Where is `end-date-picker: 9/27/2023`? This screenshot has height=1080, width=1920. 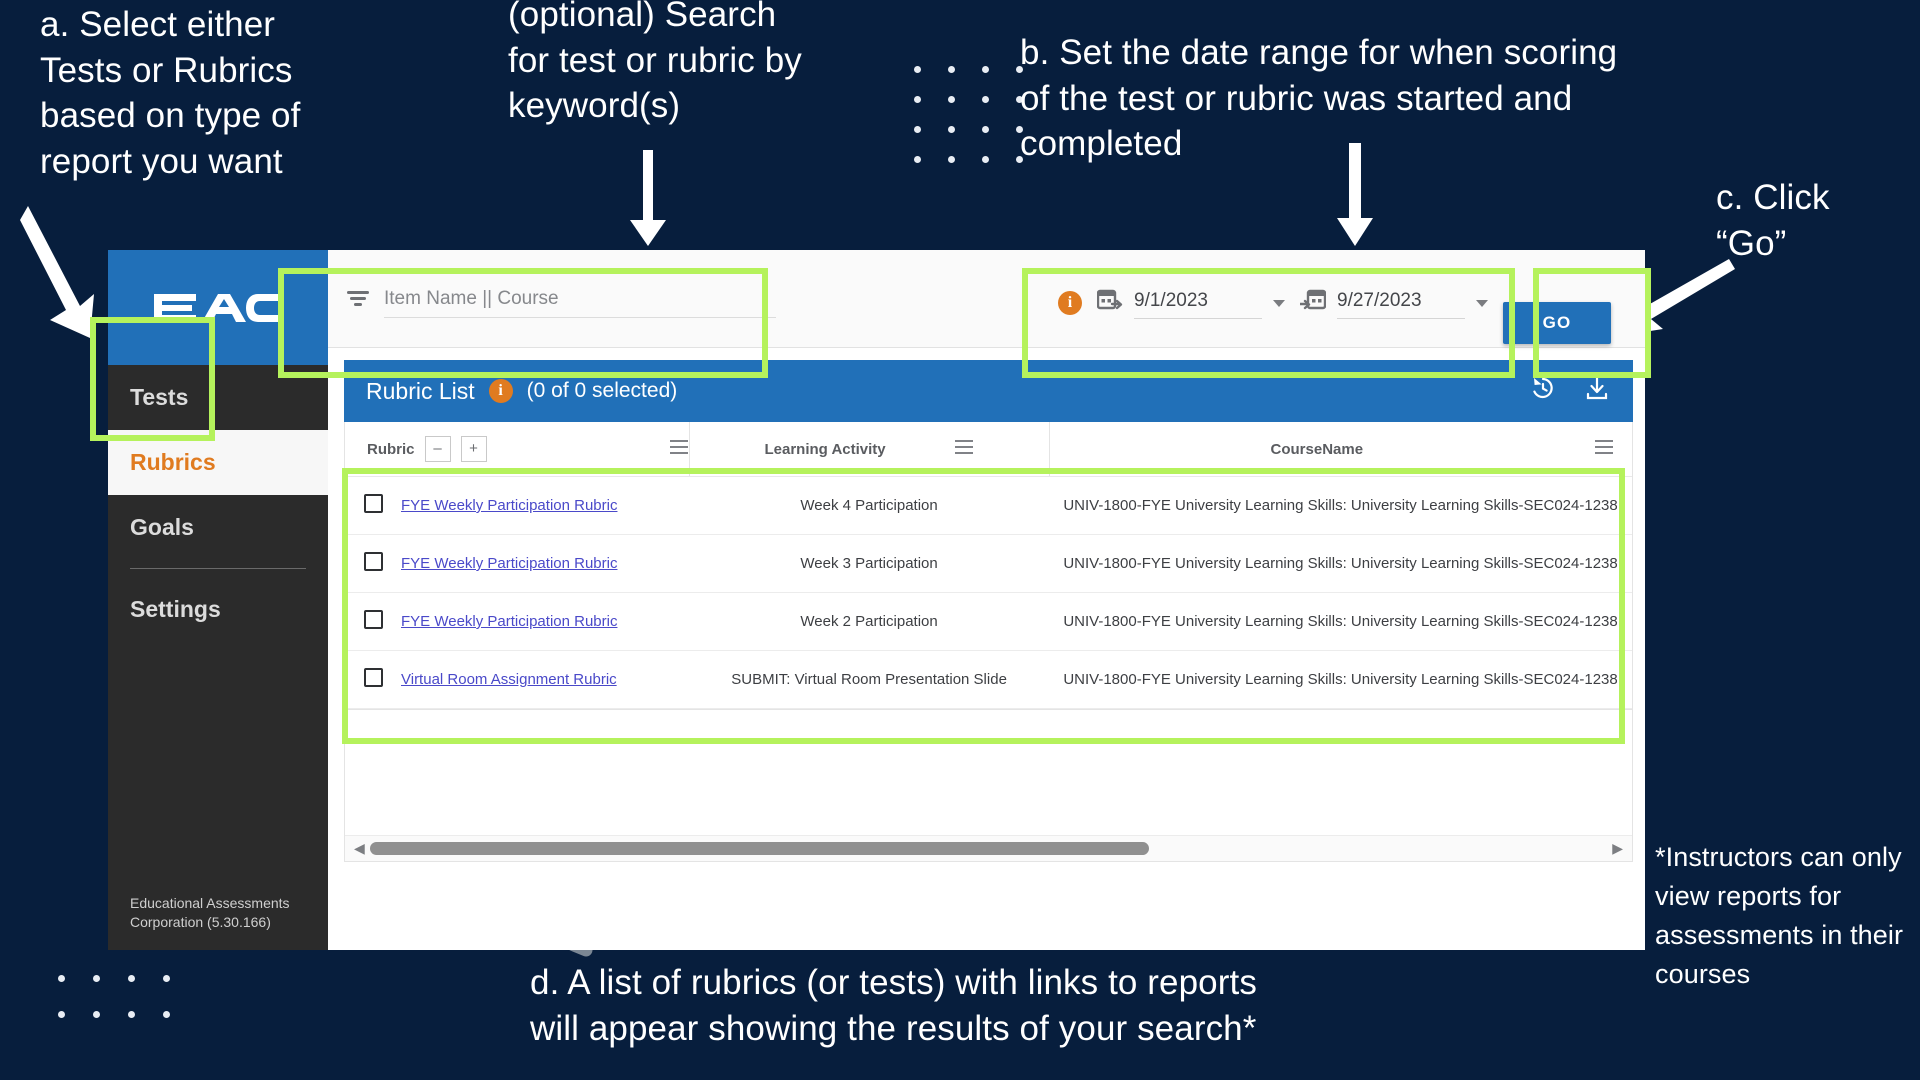 end-date-picker: 9/27/2023 is located at coordinates (1394, 303).